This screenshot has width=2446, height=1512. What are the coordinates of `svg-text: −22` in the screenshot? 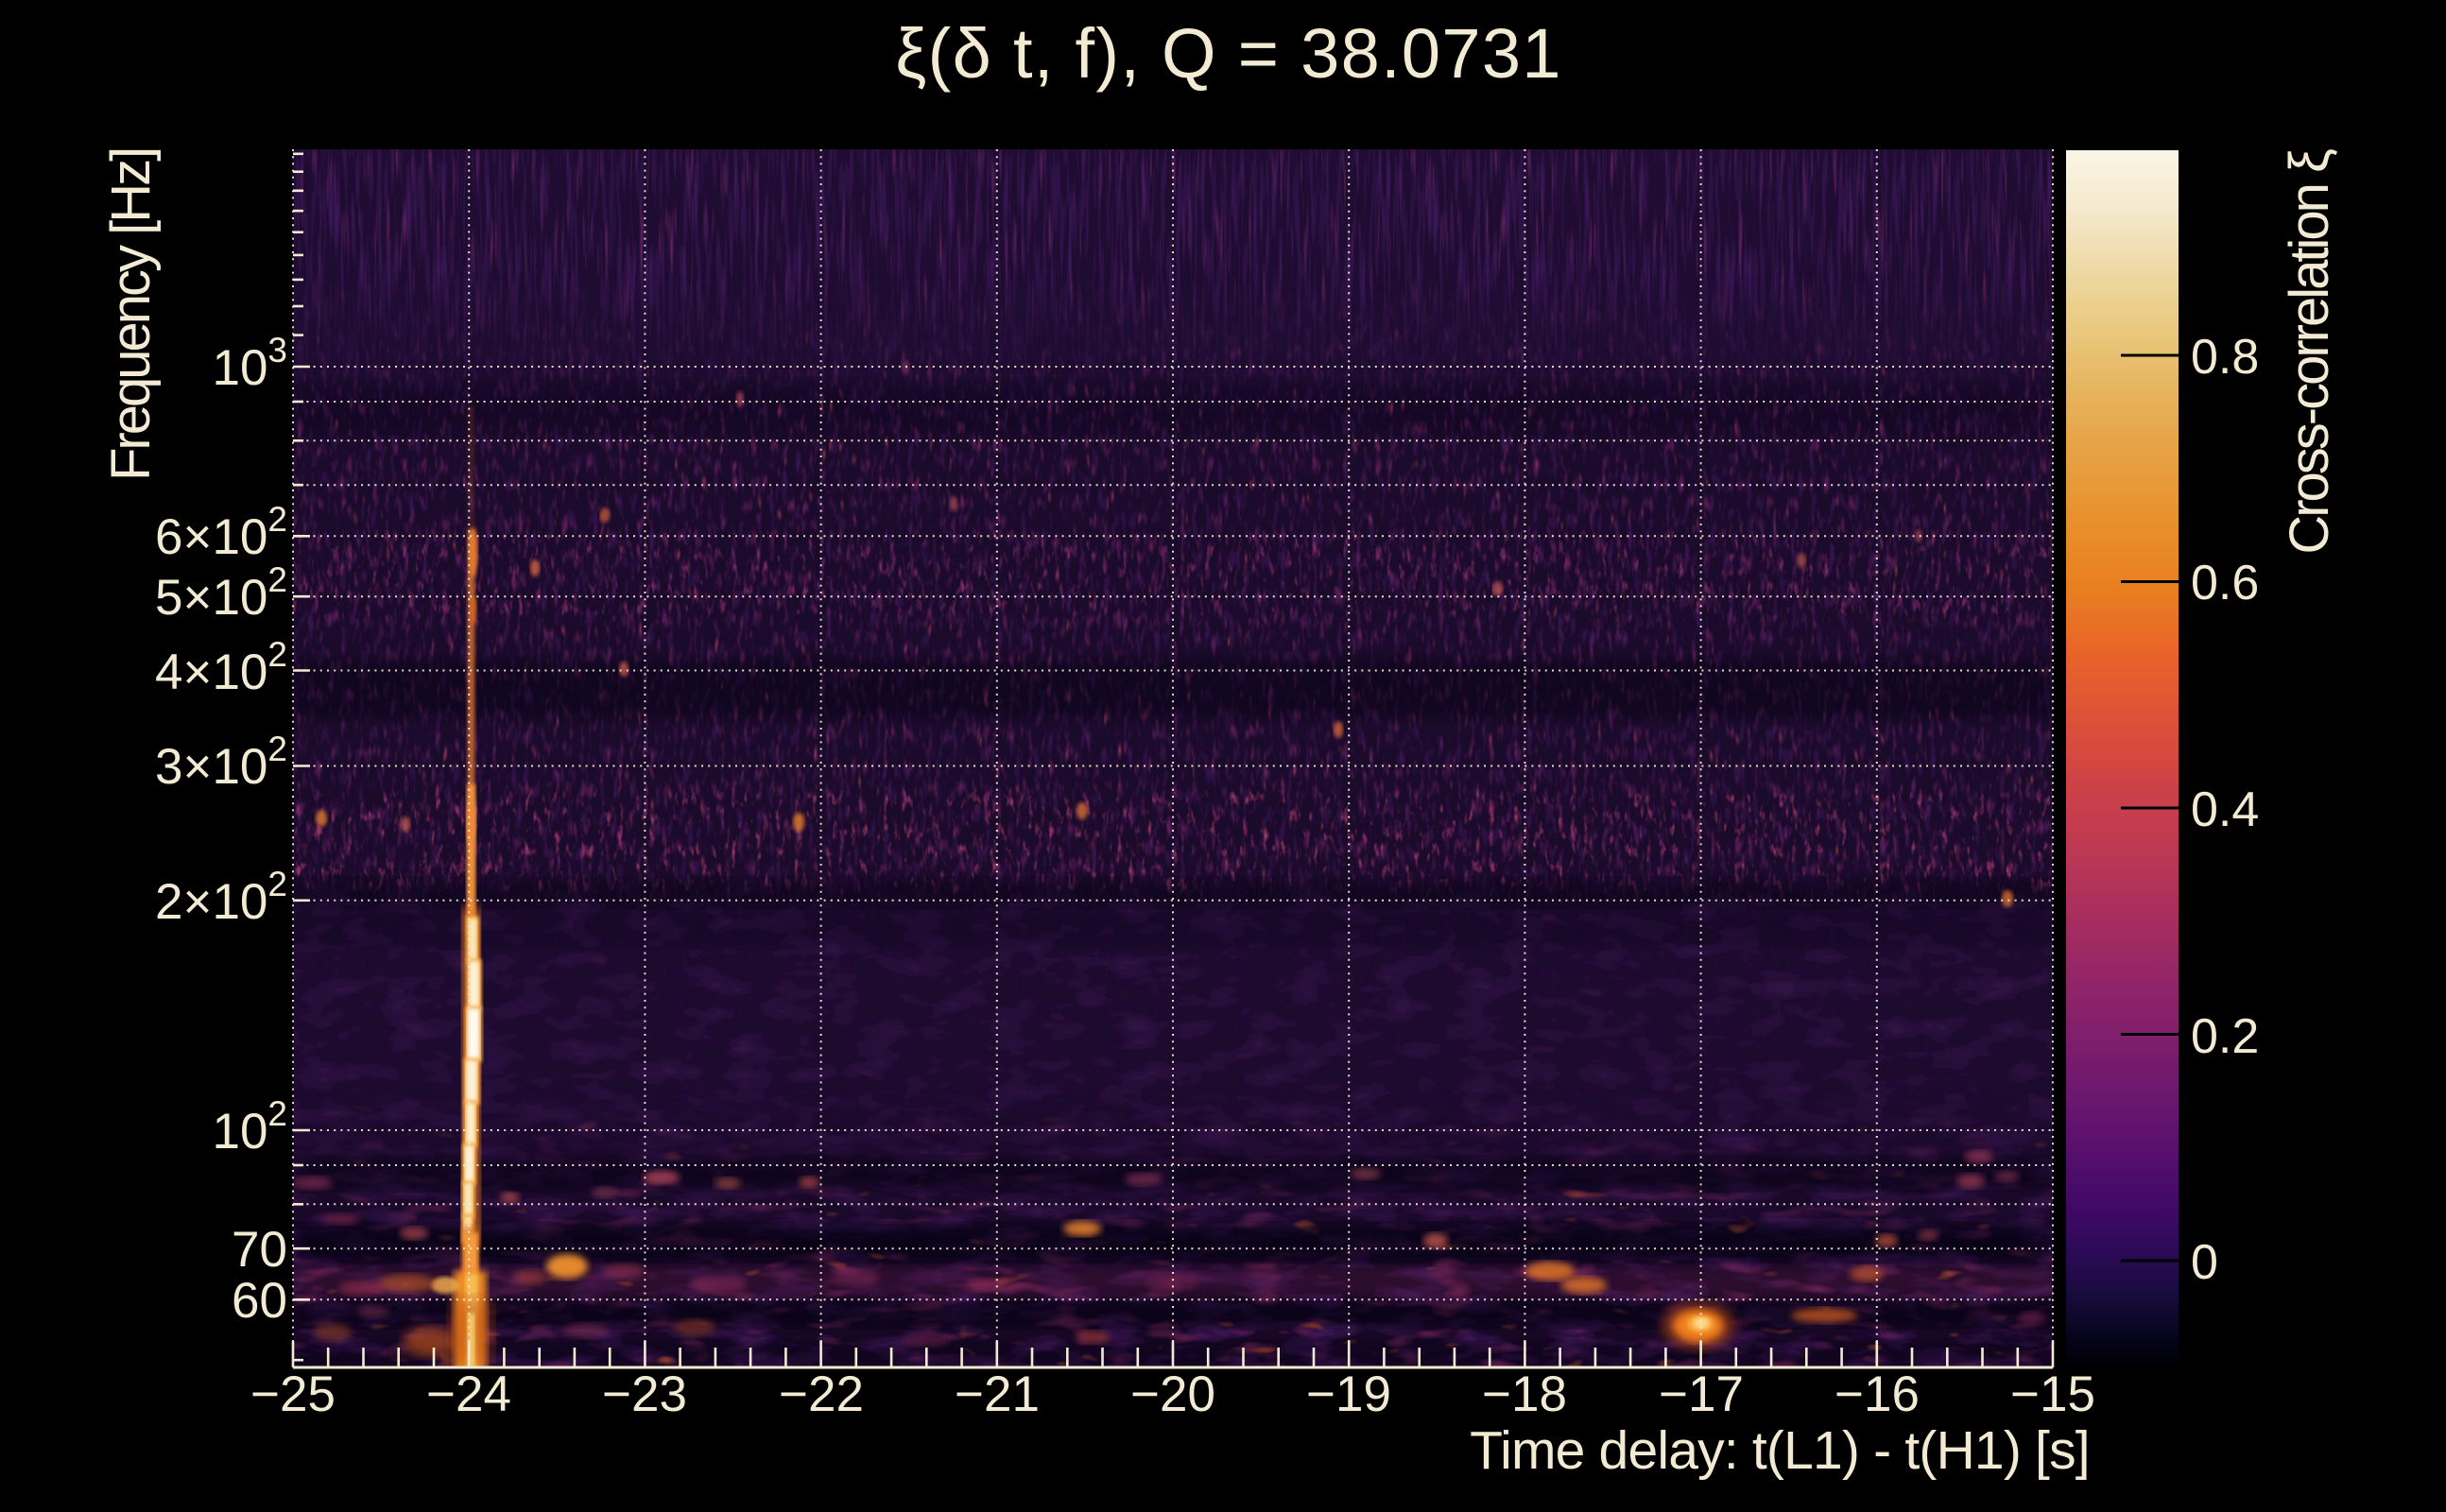 It's located at (821, 1394).